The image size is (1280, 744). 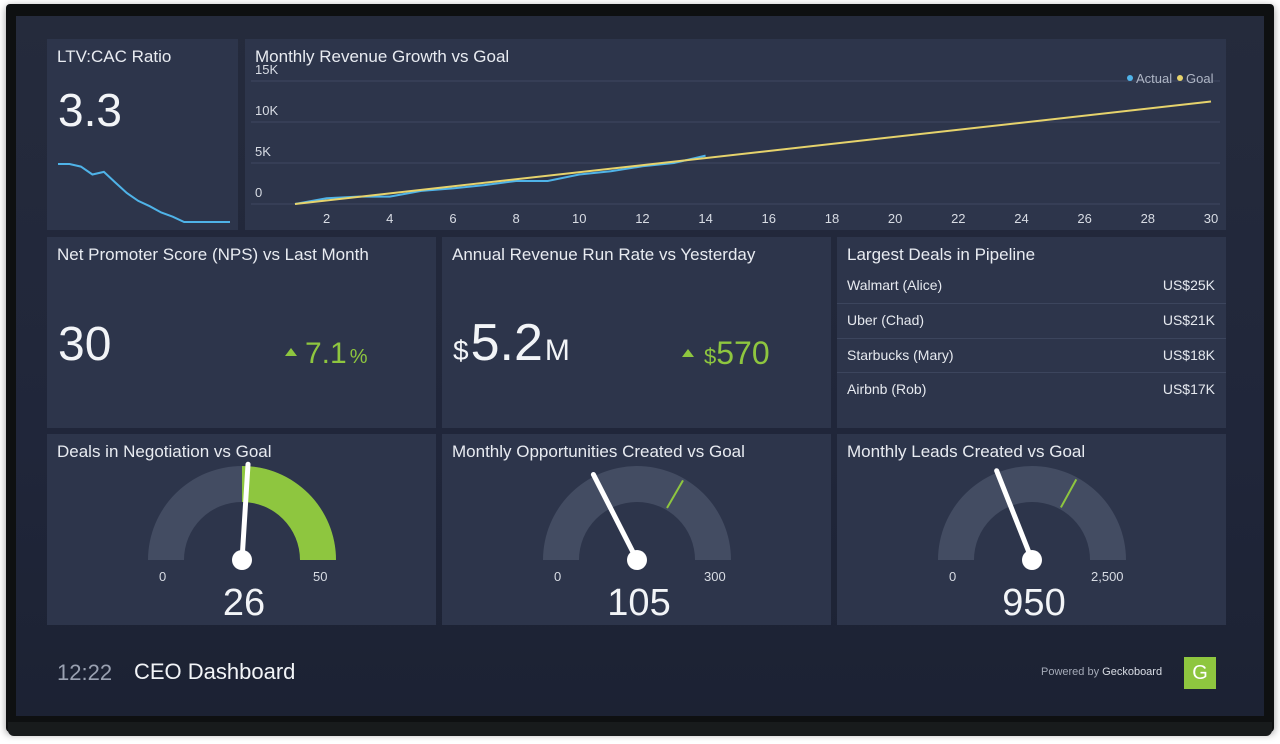 I want to click on legend-goal-label: Goal, so click(x=1200, y=78).